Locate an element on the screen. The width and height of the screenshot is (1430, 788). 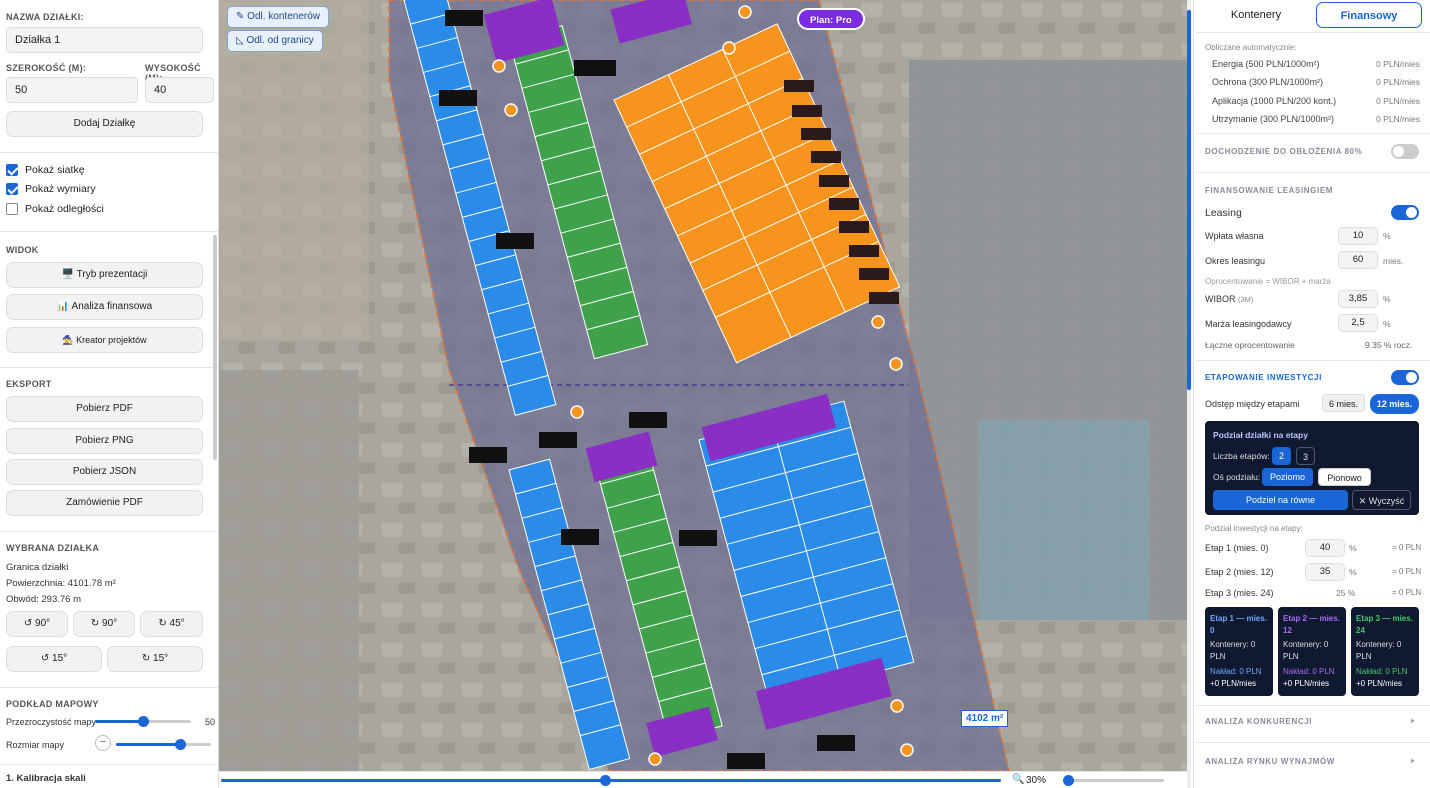
stage-2-result: = 0 PLN is located at coordinates (1407, 571).